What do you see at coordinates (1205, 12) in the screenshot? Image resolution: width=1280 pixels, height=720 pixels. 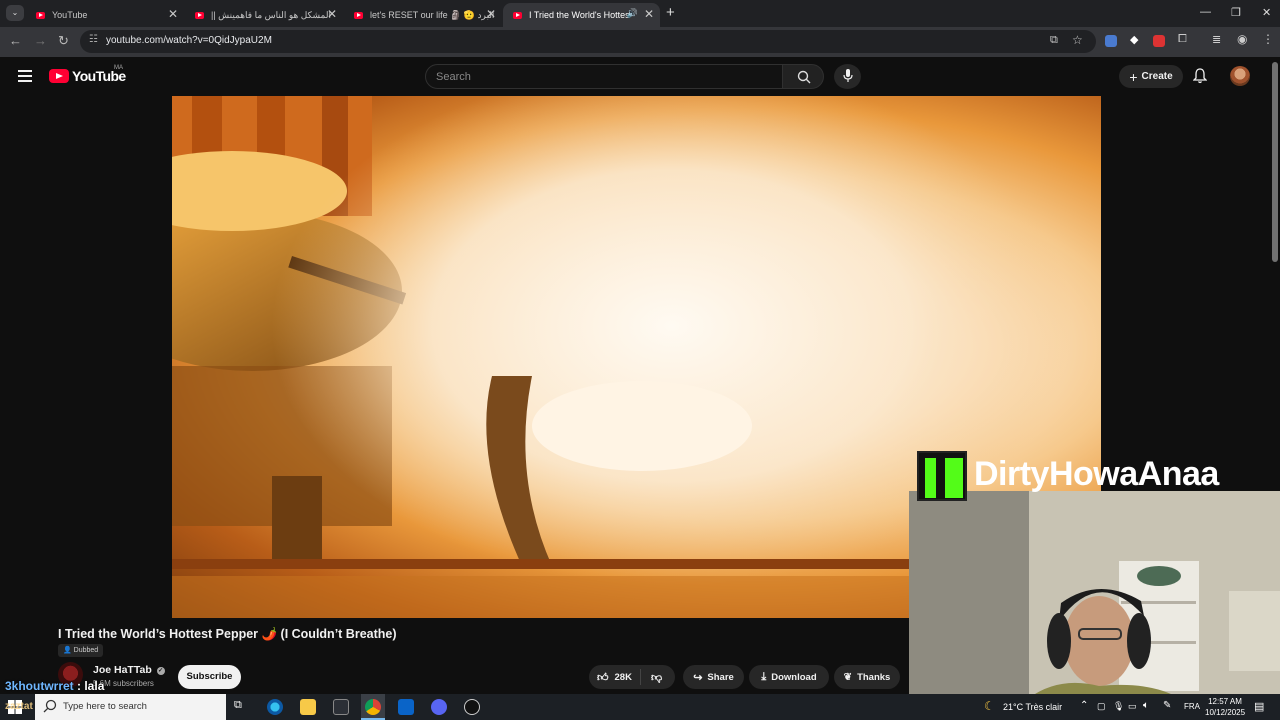 I see `minimize-icon: —` at bounding box center [1205, 12].